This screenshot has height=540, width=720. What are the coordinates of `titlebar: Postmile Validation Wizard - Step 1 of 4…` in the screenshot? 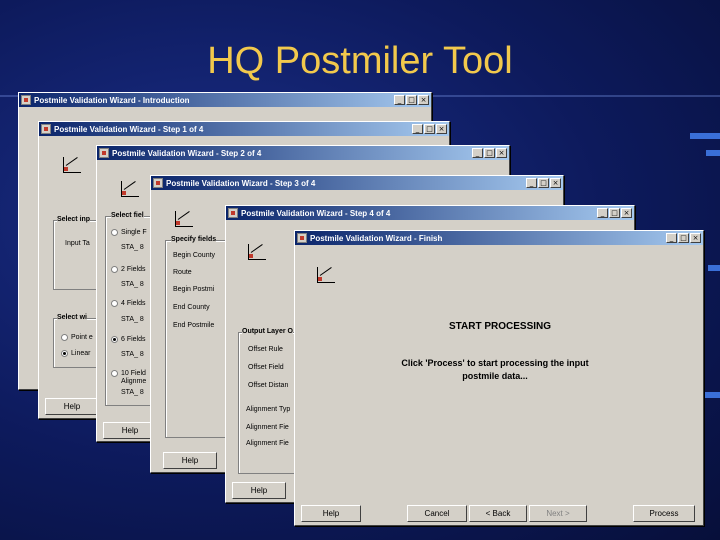 It's located at (244, 129).